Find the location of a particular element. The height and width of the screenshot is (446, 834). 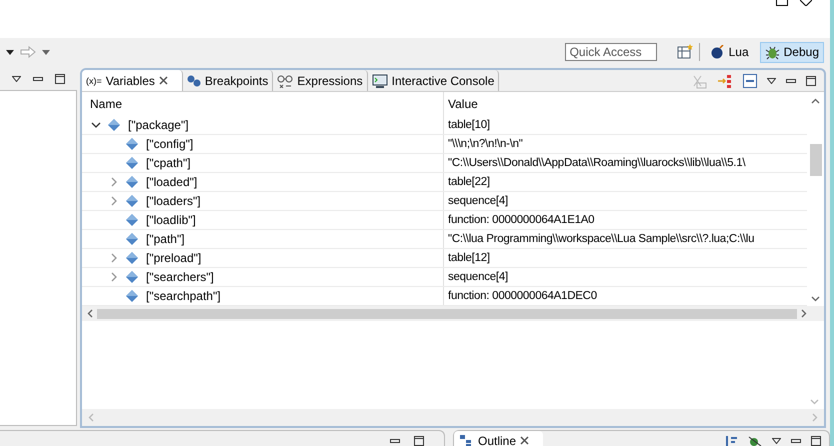

scroll-right-icon is located at coordinates (804, 313).